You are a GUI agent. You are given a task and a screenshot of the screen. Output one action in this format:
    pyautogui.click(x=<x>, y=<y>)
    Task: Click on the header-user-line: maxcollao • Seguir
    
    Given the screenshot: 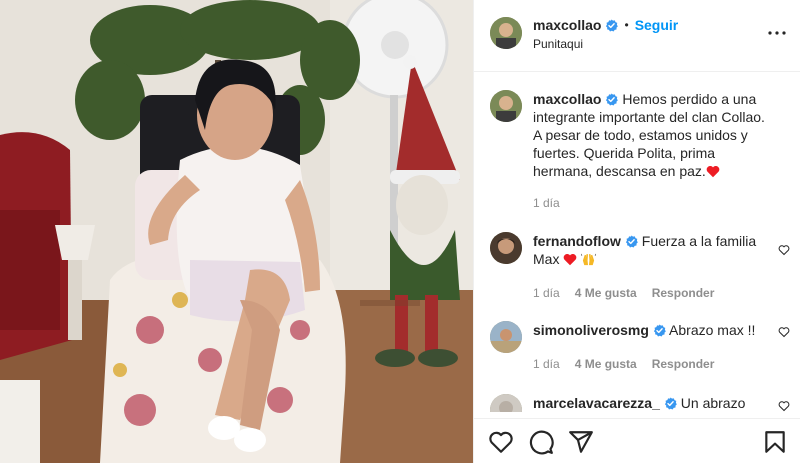 What is the action you would take?
    pyautogui.click(x=605, y=25)
    